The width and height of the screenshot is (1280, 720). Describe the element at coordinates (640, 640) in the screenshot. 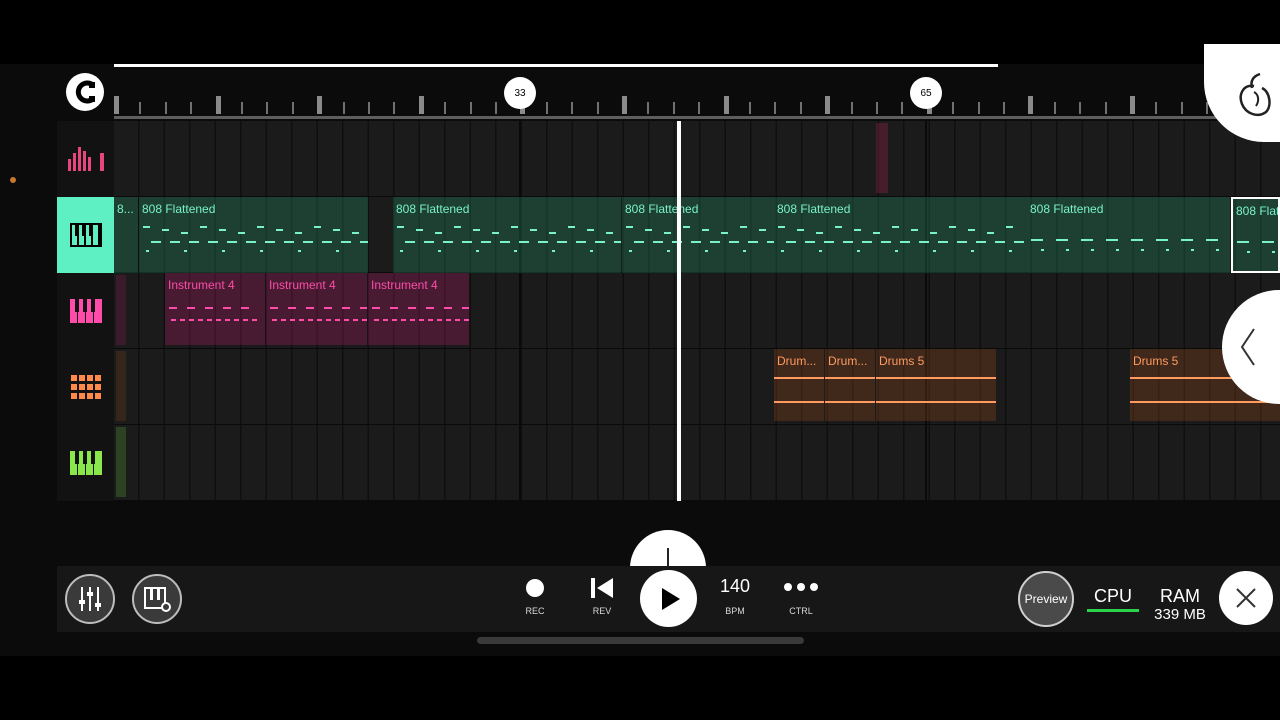

I see `home-indicator` at that location.